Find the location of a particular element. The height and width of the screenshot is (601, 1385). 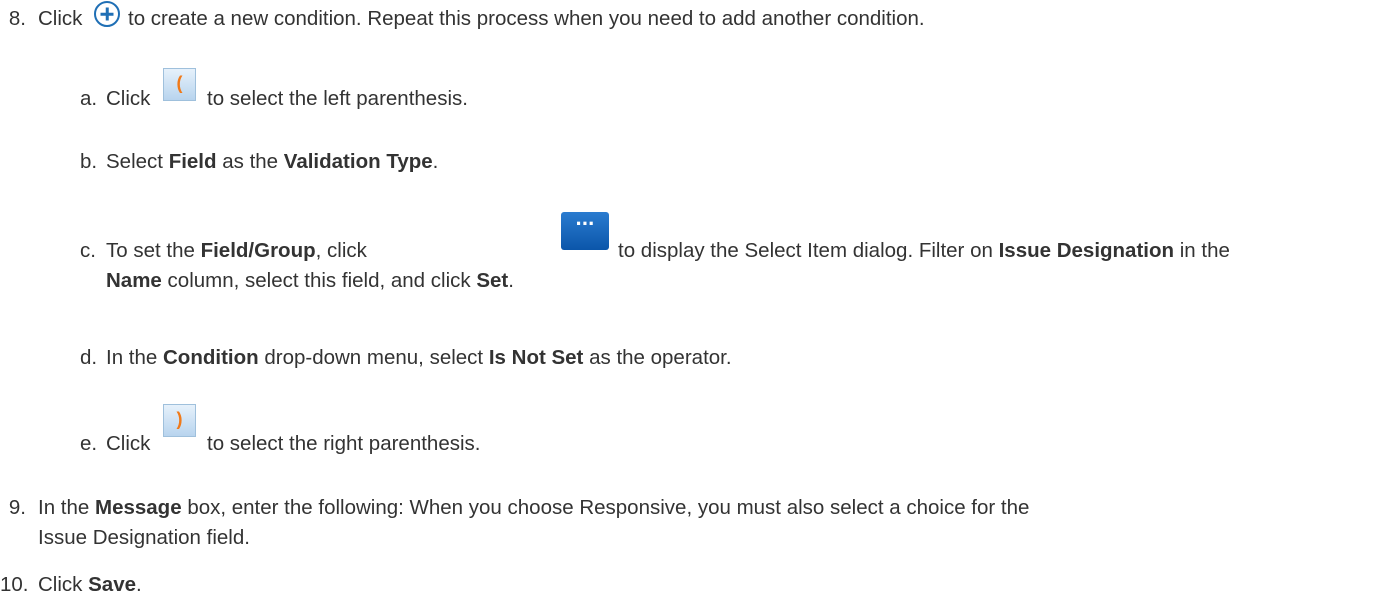

step-10-text: Click Save. is located at coordinates (90, 584).